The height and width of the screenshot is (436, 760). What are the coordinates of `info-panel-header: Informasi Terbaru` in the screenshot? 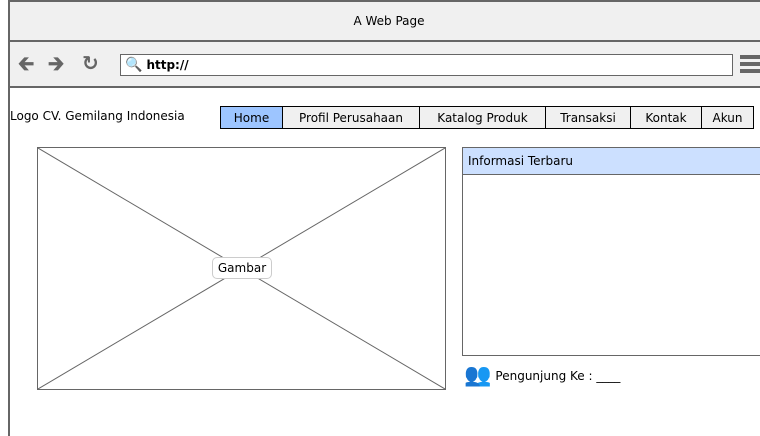 It's located at (611, 161).